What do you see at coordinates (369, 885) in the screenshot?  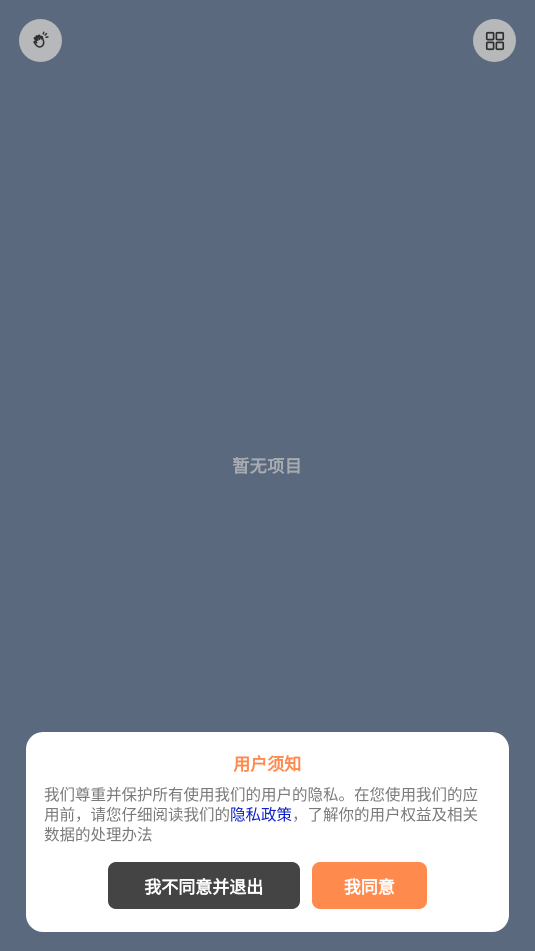 I see `agree-button: 我同意` at bounding box center [369, 885].